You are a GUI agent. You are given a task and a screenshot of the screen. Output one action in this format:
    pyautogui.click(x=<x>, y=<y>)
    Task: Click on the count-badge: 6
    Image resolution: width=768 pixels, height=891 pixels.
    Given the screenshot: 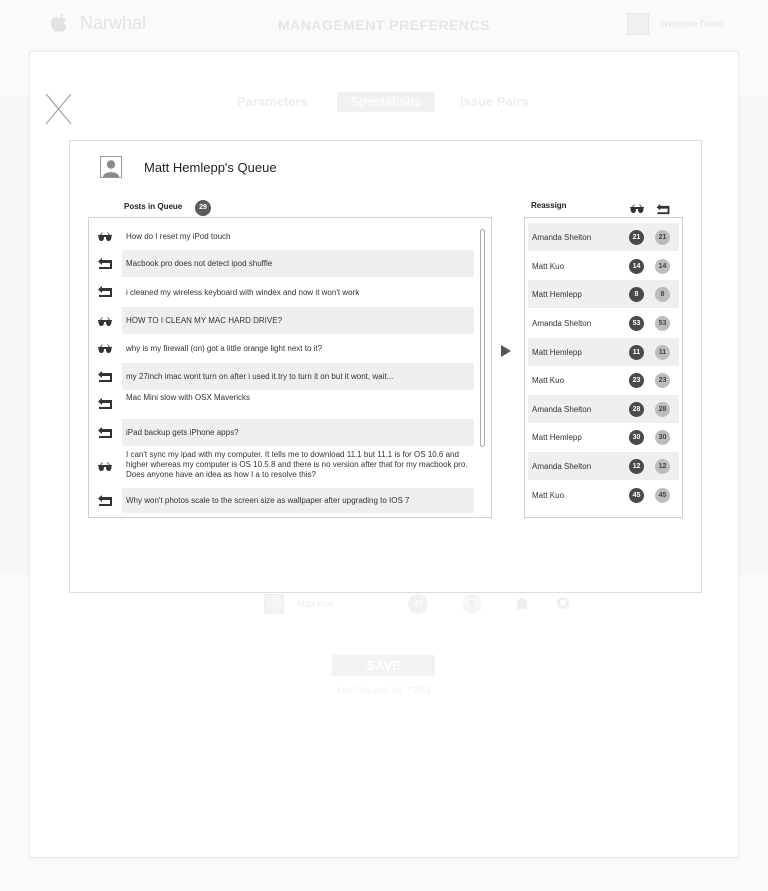 What is the action you would take?
    pyautogui.click(x=472, y=604)
    